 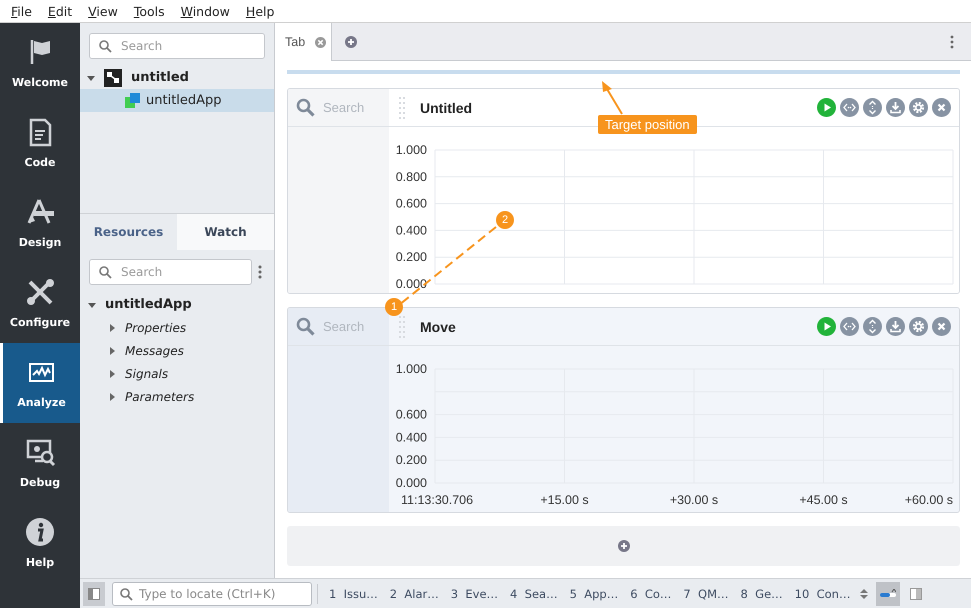 What do you see at coordinates (40, 143) in the screenshot?
I see `mode-button: Code` at bounding box center [40, 143].